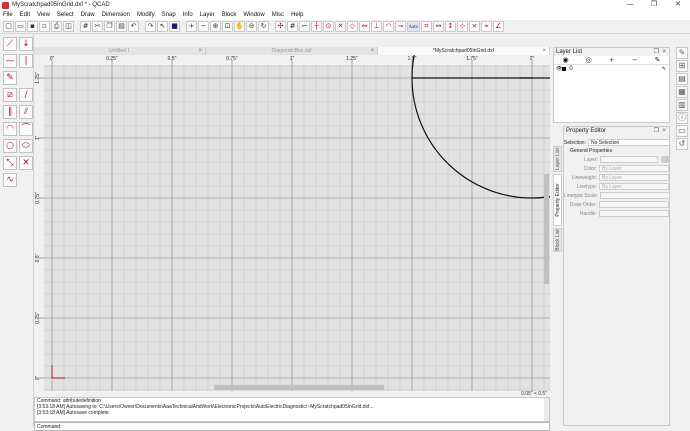 The width and height of the screenshot is (690, 431). I want to click on add-layer-icon: +, so click(612, 60).